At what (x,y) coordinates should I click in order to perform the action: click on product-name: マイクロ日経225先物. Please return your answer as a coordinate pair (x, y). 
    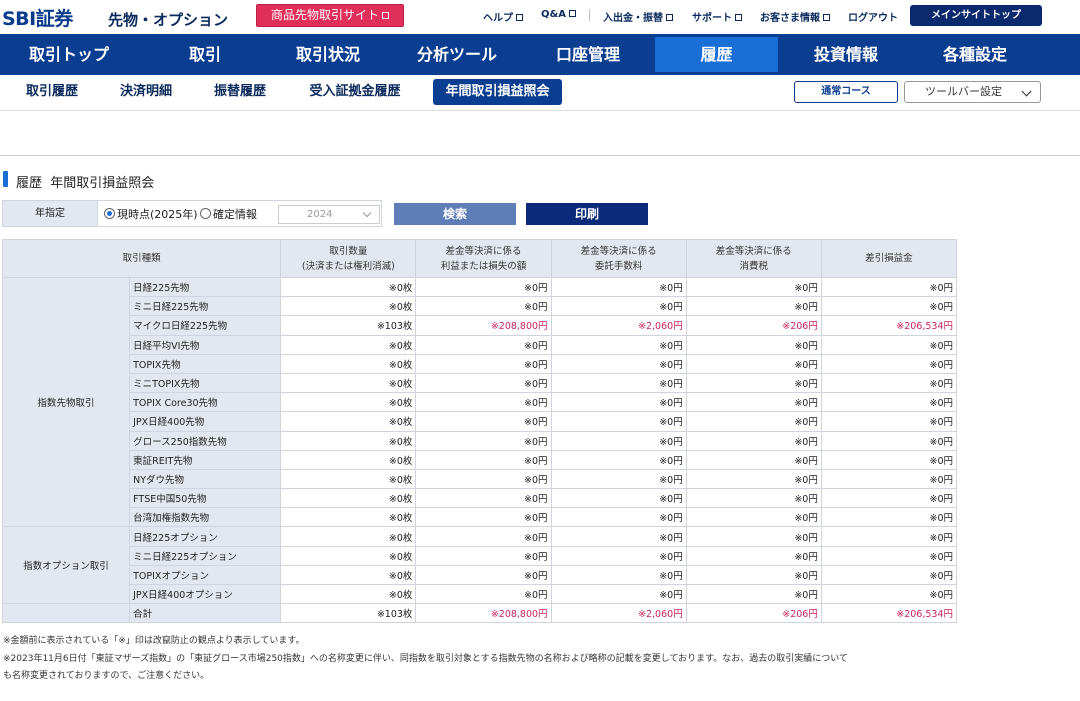
    Looking at the image, I should click on (205, 325).